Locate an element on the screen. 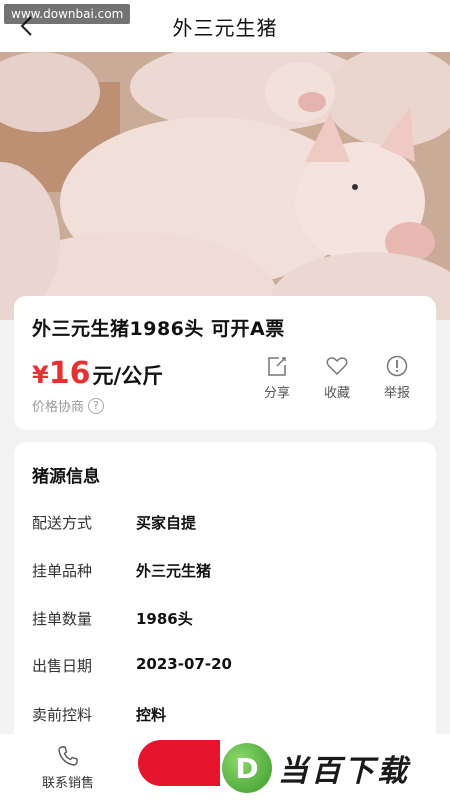  info-value: 2023-07-20 is located at coordinates (184, 664).